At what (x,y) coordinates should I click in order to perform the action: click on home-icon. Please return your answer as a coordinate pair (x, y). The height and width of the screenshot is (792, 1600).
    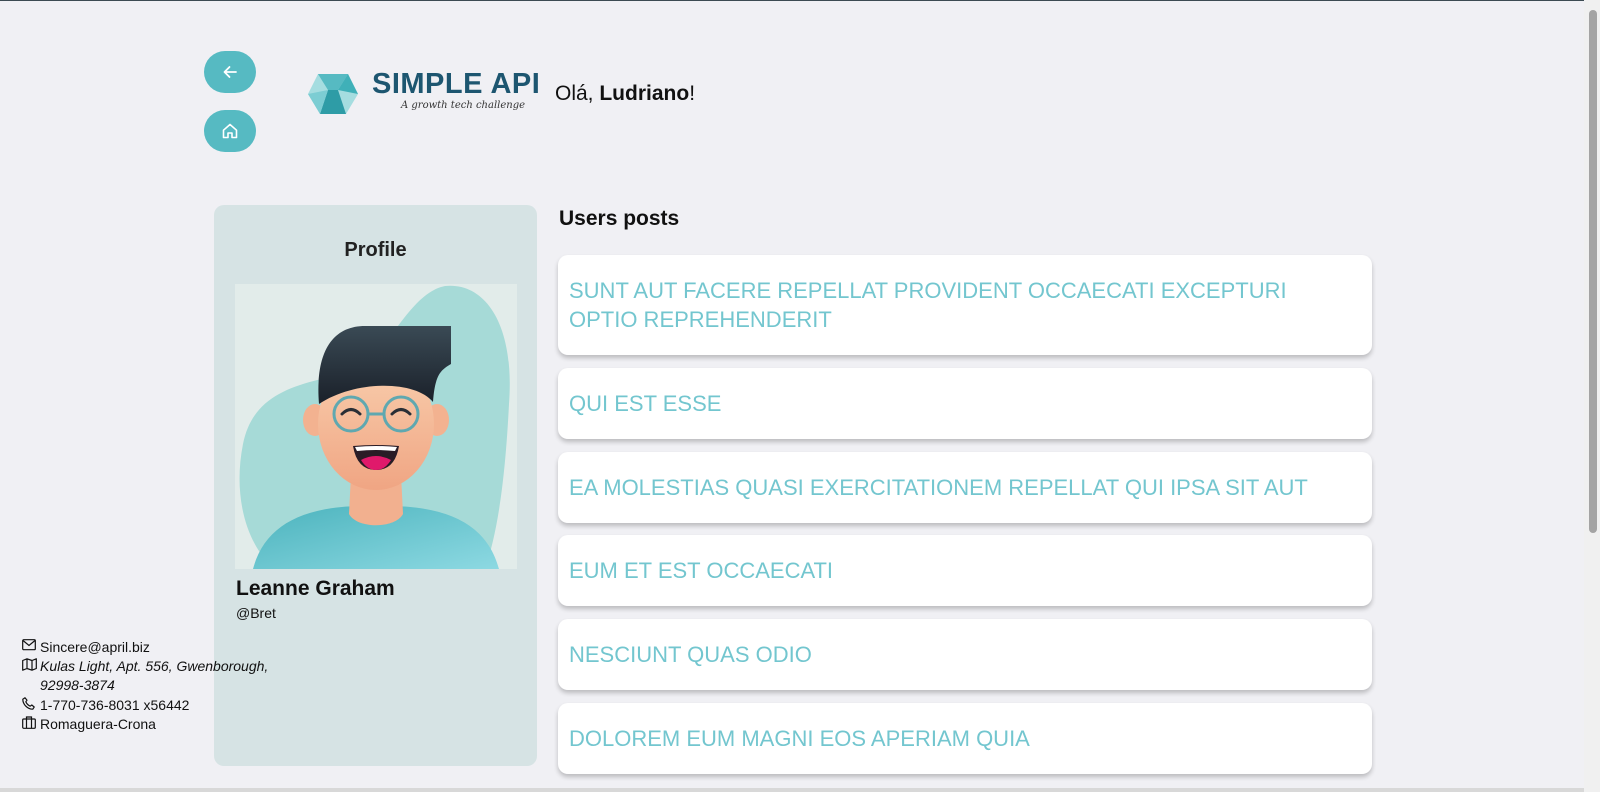
    Looking at the image, I should click on (230, 131).